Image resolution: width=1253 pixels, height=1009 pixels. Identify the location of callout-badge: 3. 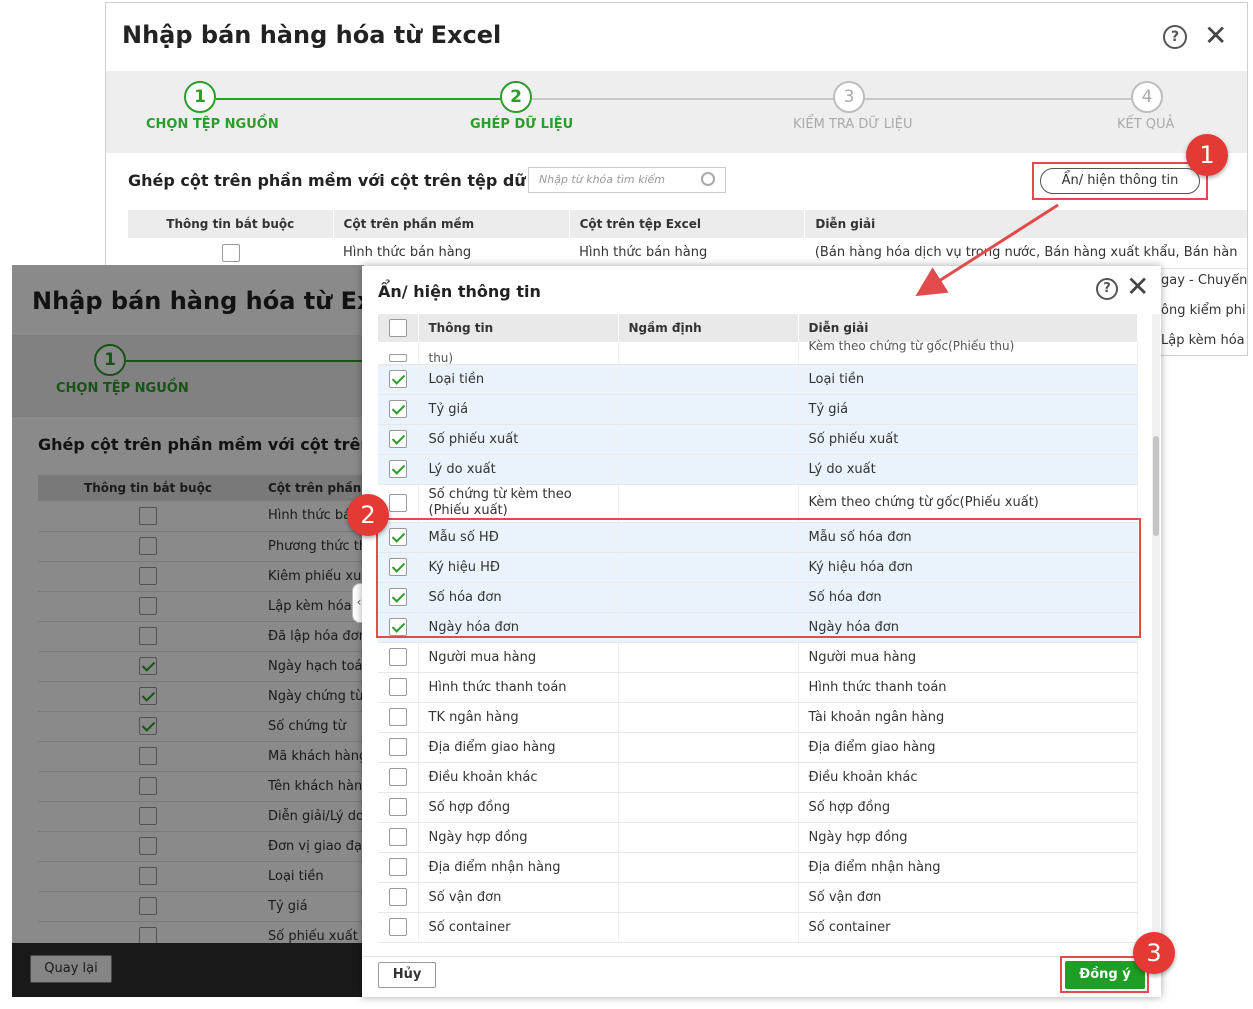
(1154, 953).